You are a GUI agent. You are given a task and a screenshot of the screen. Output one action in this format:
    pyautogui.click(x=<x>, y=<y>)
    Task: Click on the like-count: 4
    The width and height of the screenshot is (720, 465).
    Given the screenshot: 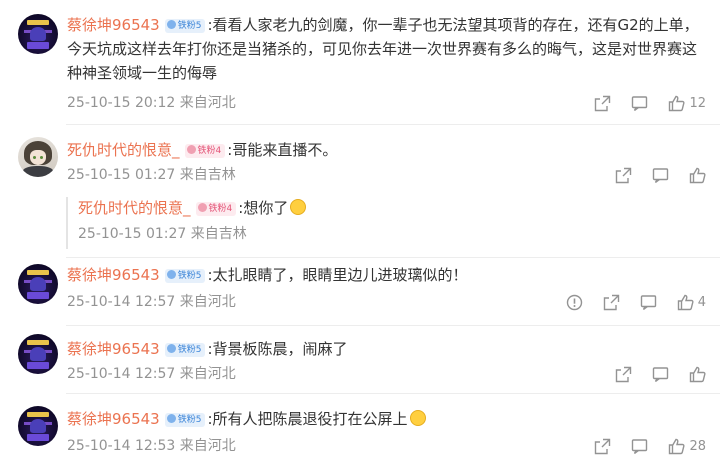 What is the action you would take?
    pyautogui.click(x=701, y=302)
    